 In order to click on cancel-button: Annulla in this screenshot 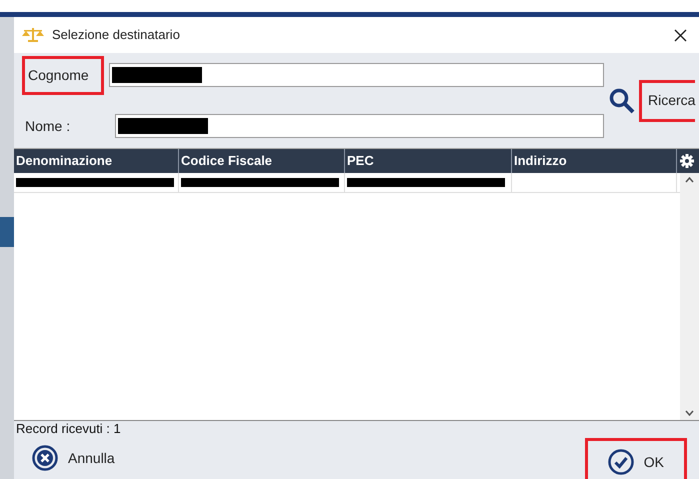, I will do `click(73, 458)`.